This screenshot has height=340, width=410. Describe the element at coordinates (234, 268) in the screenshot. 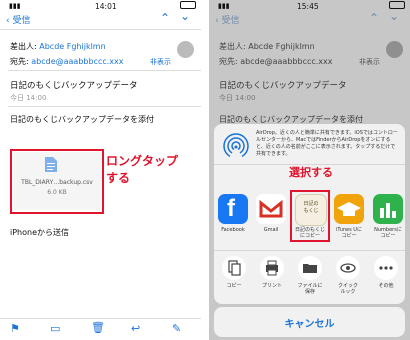

I see `copy-icon` at that location.